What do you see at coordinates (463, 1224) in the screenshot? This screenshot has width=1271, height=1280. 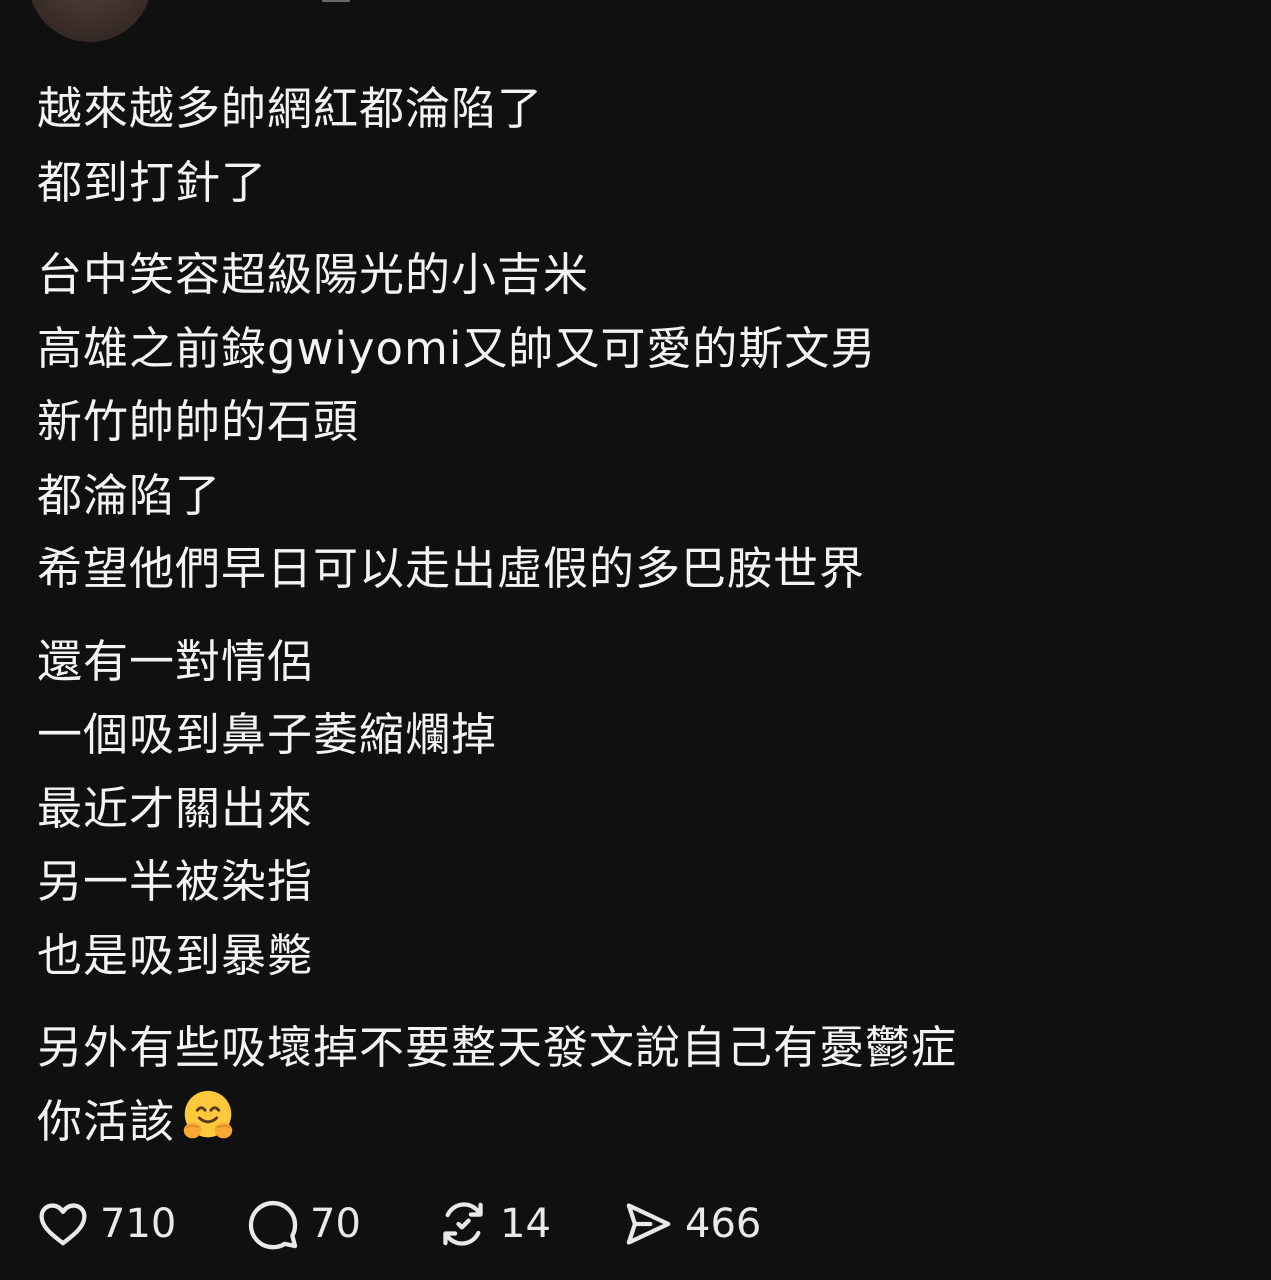 I see `repost-icon` at bounding box center [463, 1224].